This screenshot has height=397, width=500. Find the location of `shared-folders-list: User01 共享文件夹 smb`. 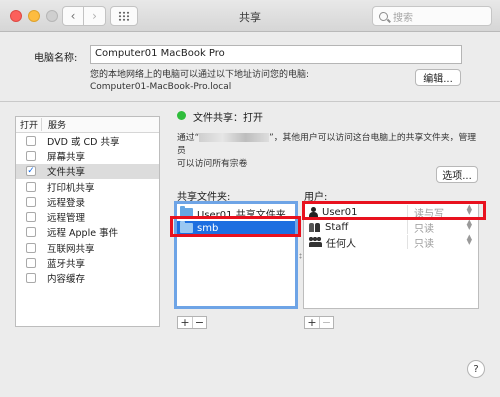

shared-folders-list: User01 共享文件夹 smb is located at coordinates (236, 255).